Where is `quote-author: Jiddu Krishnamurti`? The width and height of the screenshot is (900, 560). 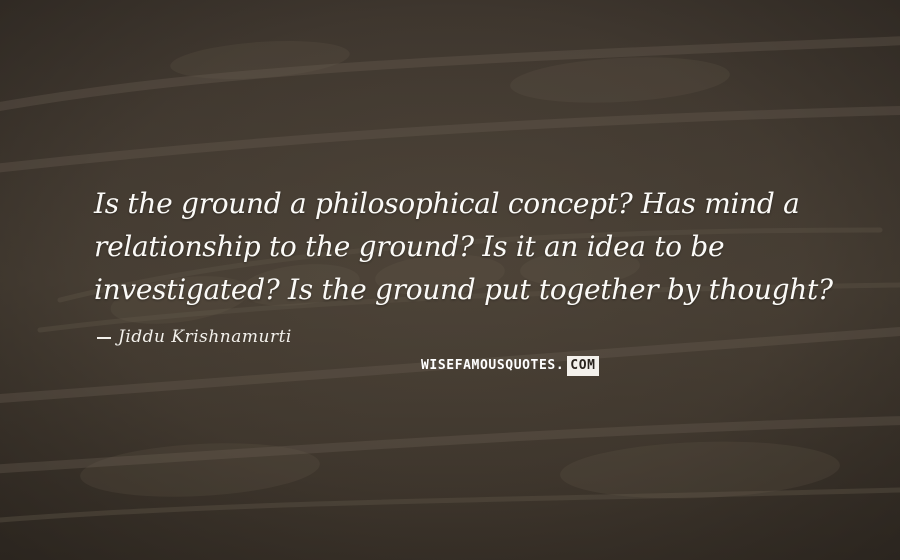
quote-author: Jiddu Krishnamurti is located at coordinates (205, 337).